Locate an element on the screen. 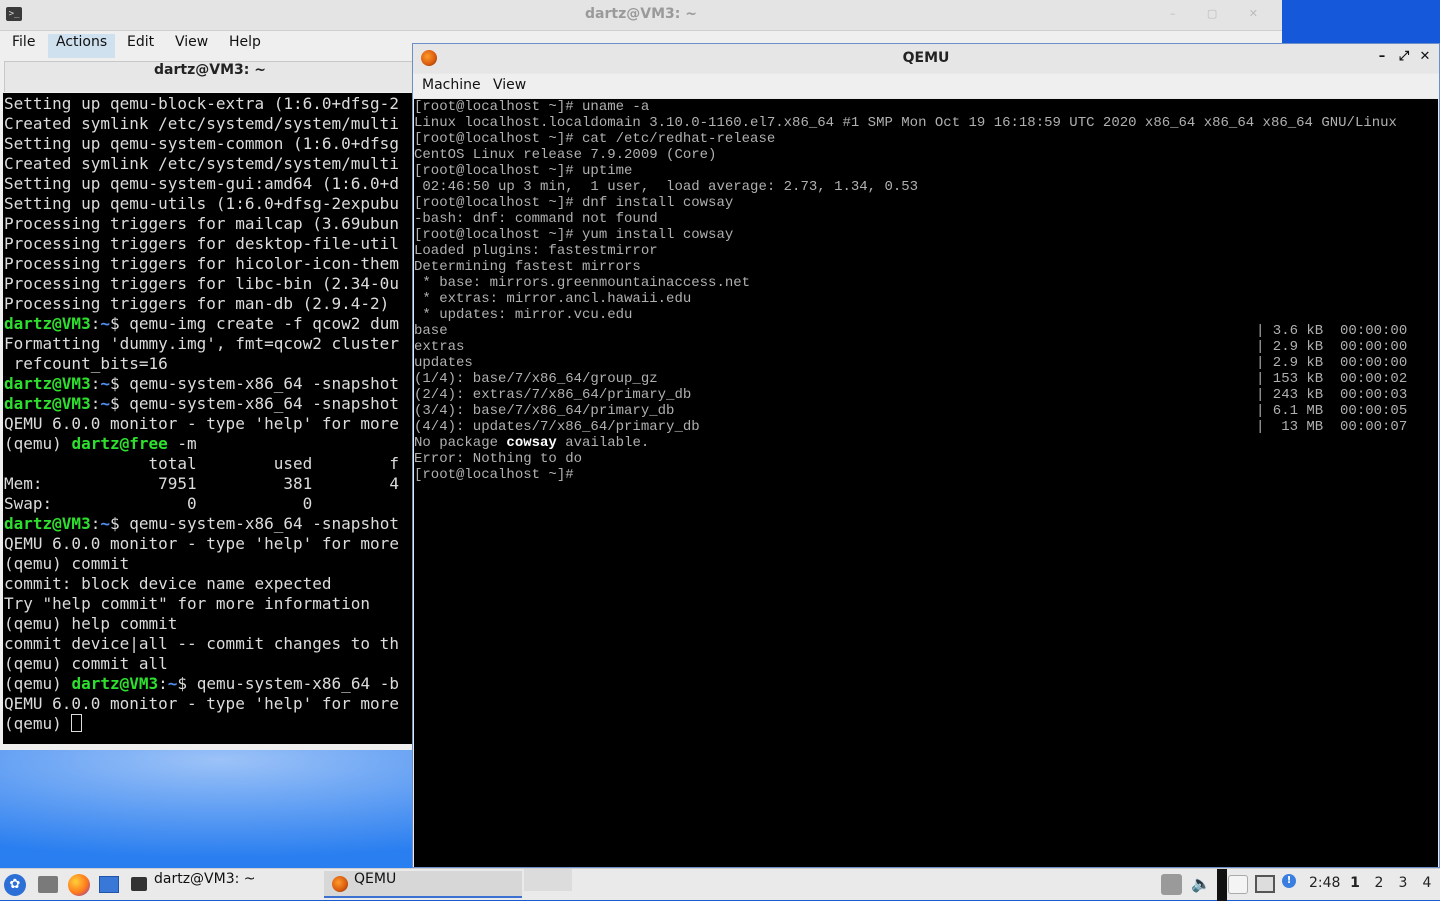  console-line: Error: Nothing to do is located at coordinates (926, 459).